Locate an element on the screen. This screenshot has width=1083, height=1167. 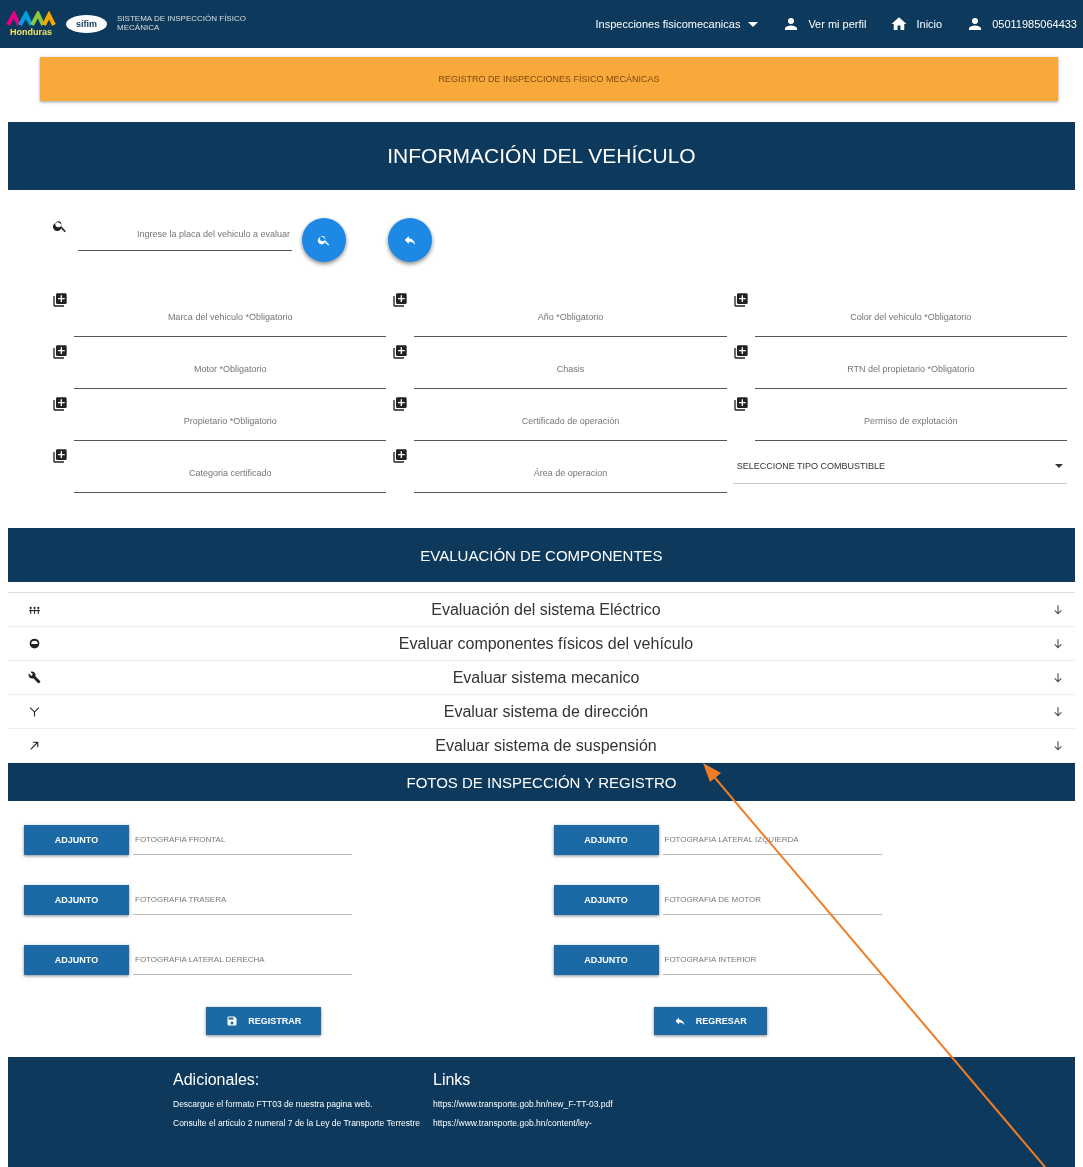
nav-link: 05011985064433 is located at coordinates (1021, 24).